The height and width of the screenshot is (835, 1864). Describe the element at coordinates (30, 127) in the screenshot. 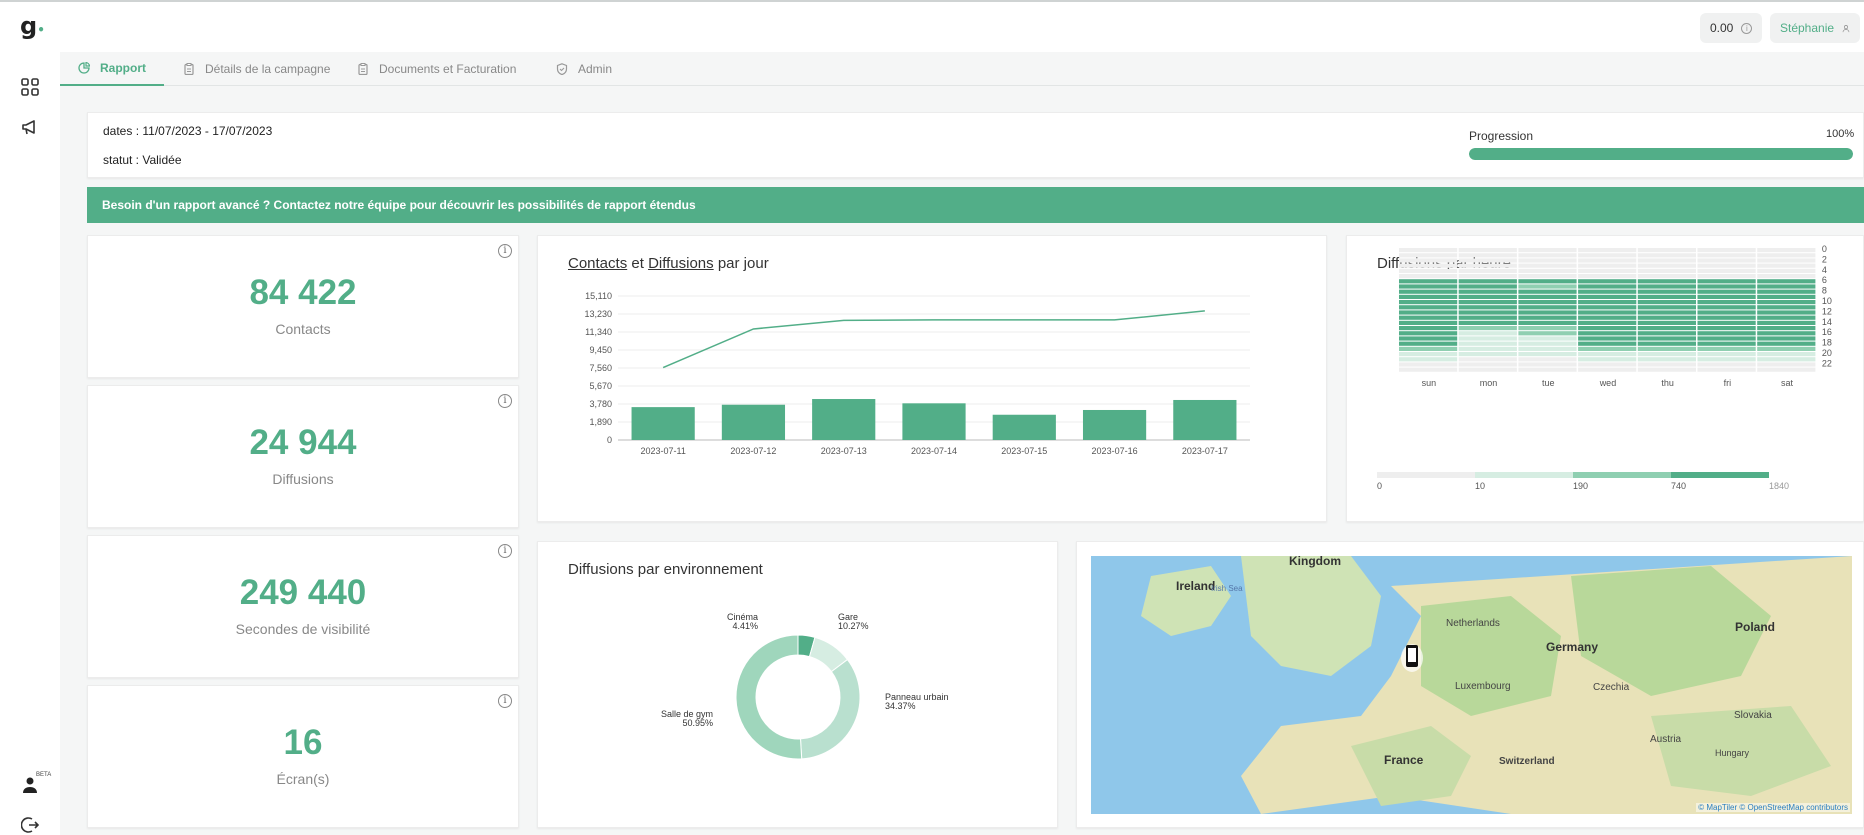

I see `megaphone-icon` at that location.